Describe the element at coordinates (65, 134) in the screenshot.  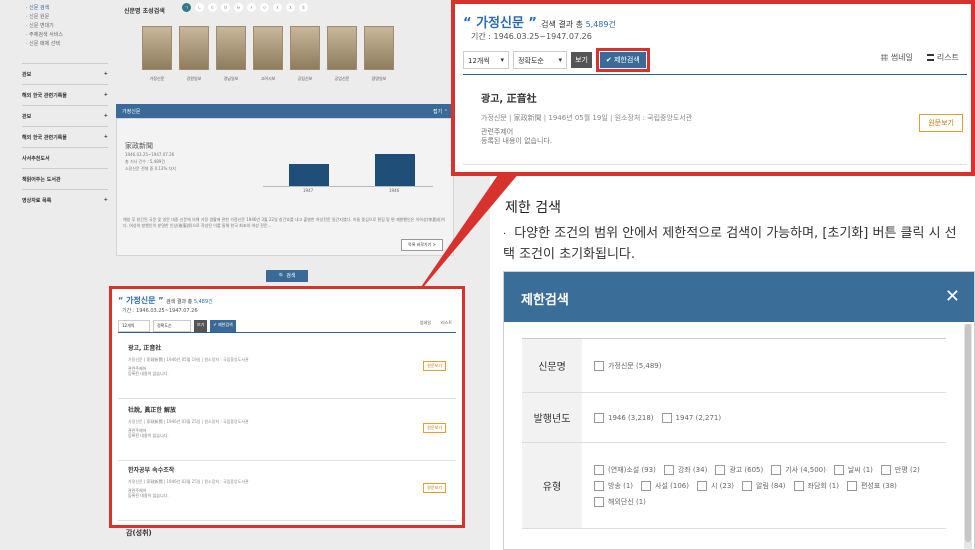
I see `sidebar-menu-3: 해외 한국 관련기록물 +` at that location.